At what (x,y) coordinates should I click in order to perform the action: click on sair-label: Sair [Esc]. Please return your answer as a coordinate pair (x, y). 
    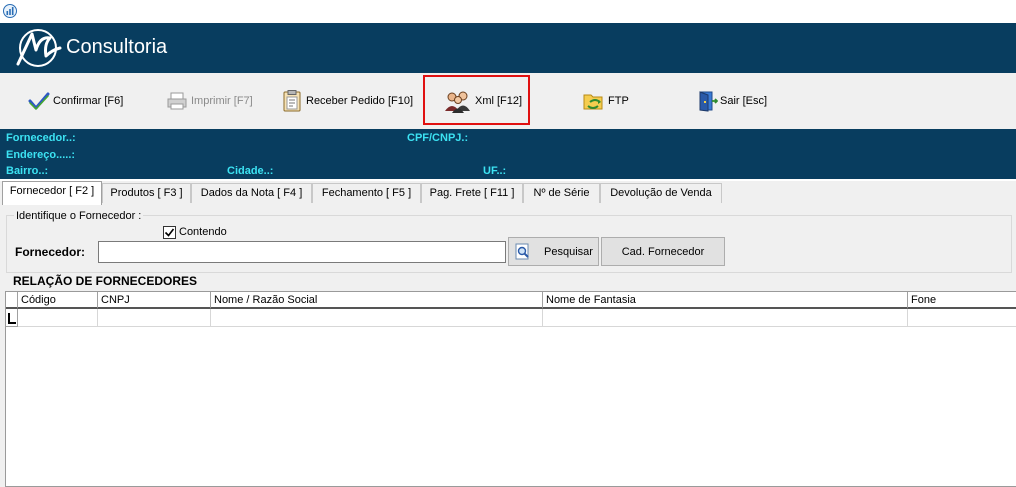
    Looking at the image, I should click on (744, 101).